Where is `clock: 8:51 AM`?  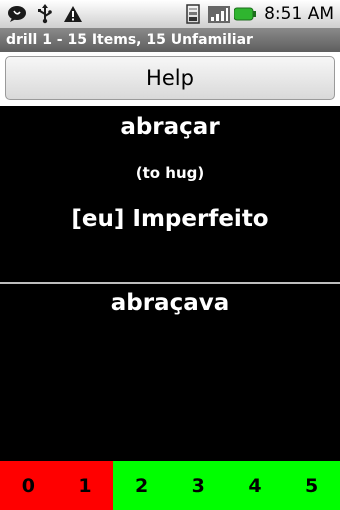 clock: 8:51 AM is located at coordinates (299, 14).